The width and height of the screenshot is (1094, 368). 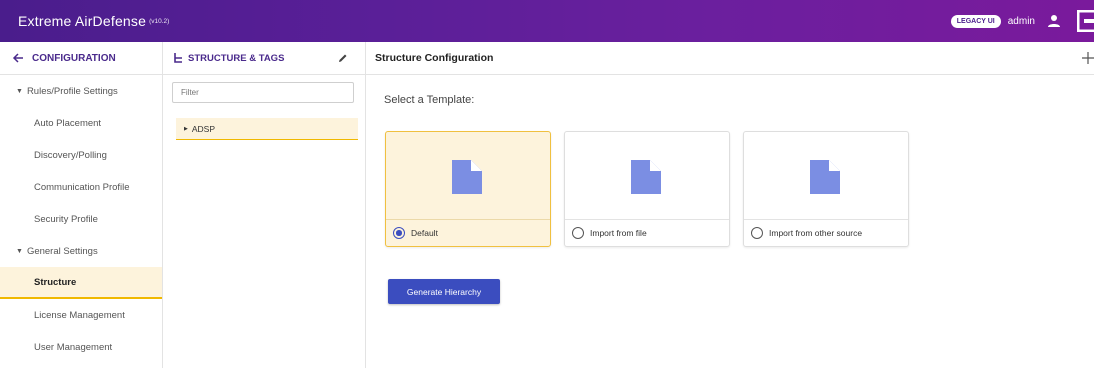 What do you see at coordinates (18, 58) in the screenshot?
I see `back-arrow-icon` at bounding box center [18, 58].